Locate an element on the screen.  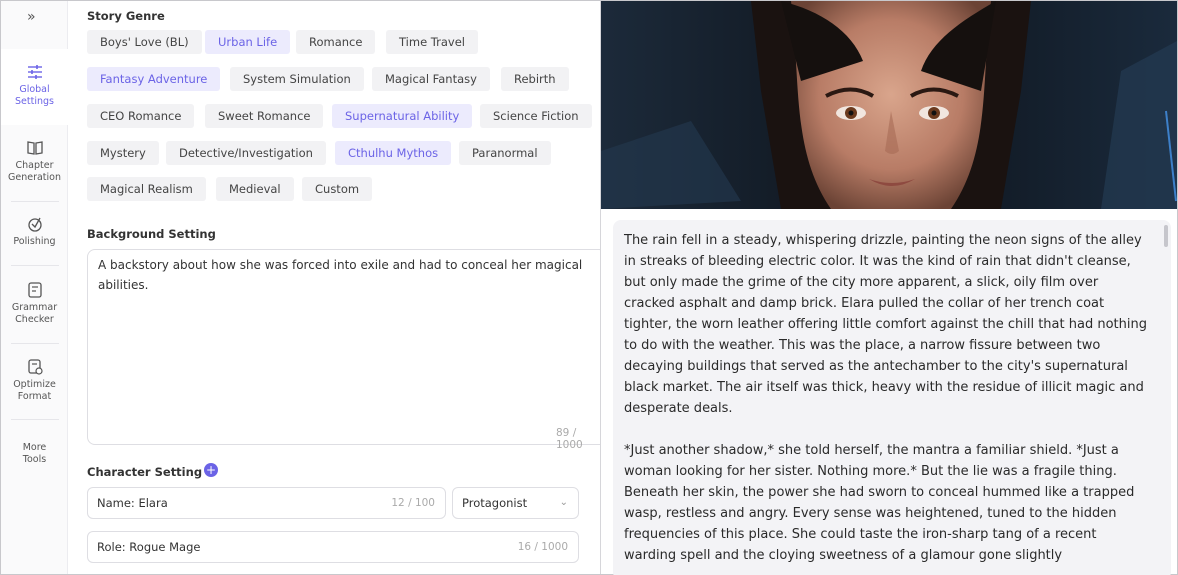
sidebar-item-grammar-checker: Grammar Checker is located at coordinates (34, 303).